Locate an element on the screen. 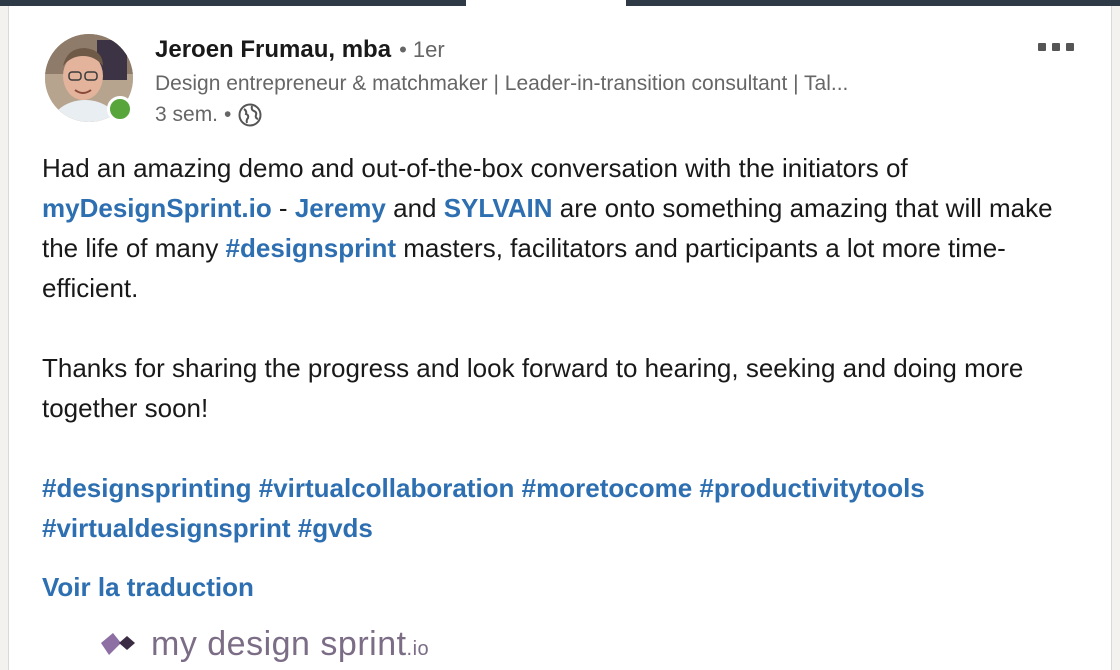 The width and height of the screenshot is (1120, 670). preview-logo-suffix: .io is located at coordinates (418, 648).